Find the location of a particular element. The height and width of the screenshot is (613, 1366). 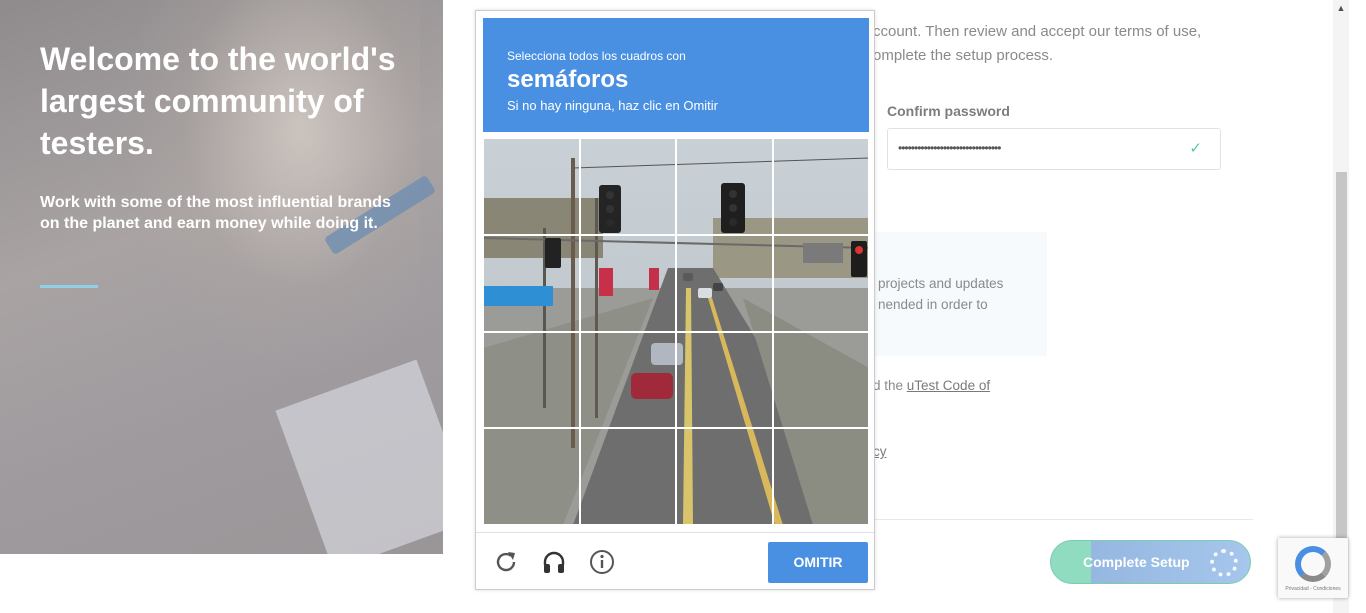

complete-setup-label: Complete Setup is located at coordinates (1136, 562).